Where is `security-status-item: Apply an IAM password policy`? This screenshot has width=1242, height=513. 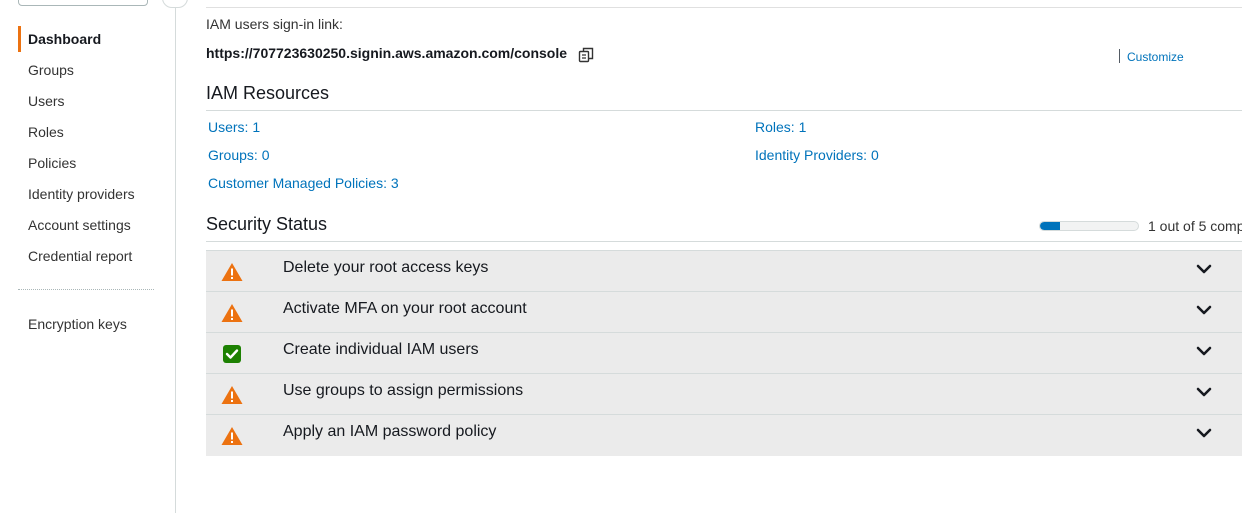 security-status-item: Apply an IAM password policy is located at coordinates (724, 435).